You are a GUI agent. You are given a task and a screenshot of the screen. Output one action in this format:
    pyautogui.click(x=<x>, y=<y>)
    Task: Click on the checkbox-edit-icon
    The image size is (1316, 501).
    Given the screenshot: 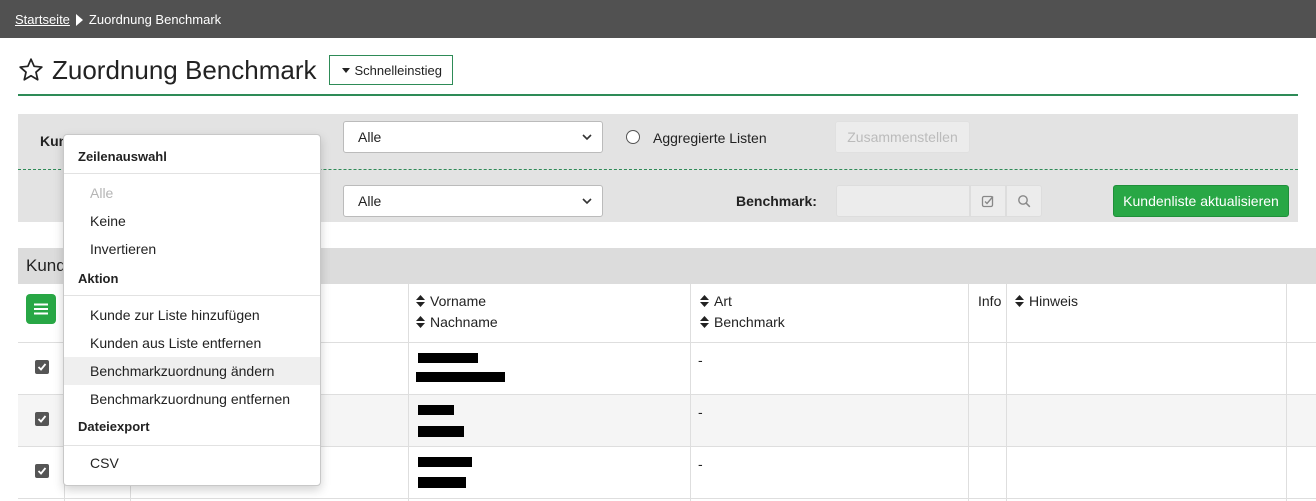 What is the action you would take?
    pyautogui.click(x=987, y=201)
    